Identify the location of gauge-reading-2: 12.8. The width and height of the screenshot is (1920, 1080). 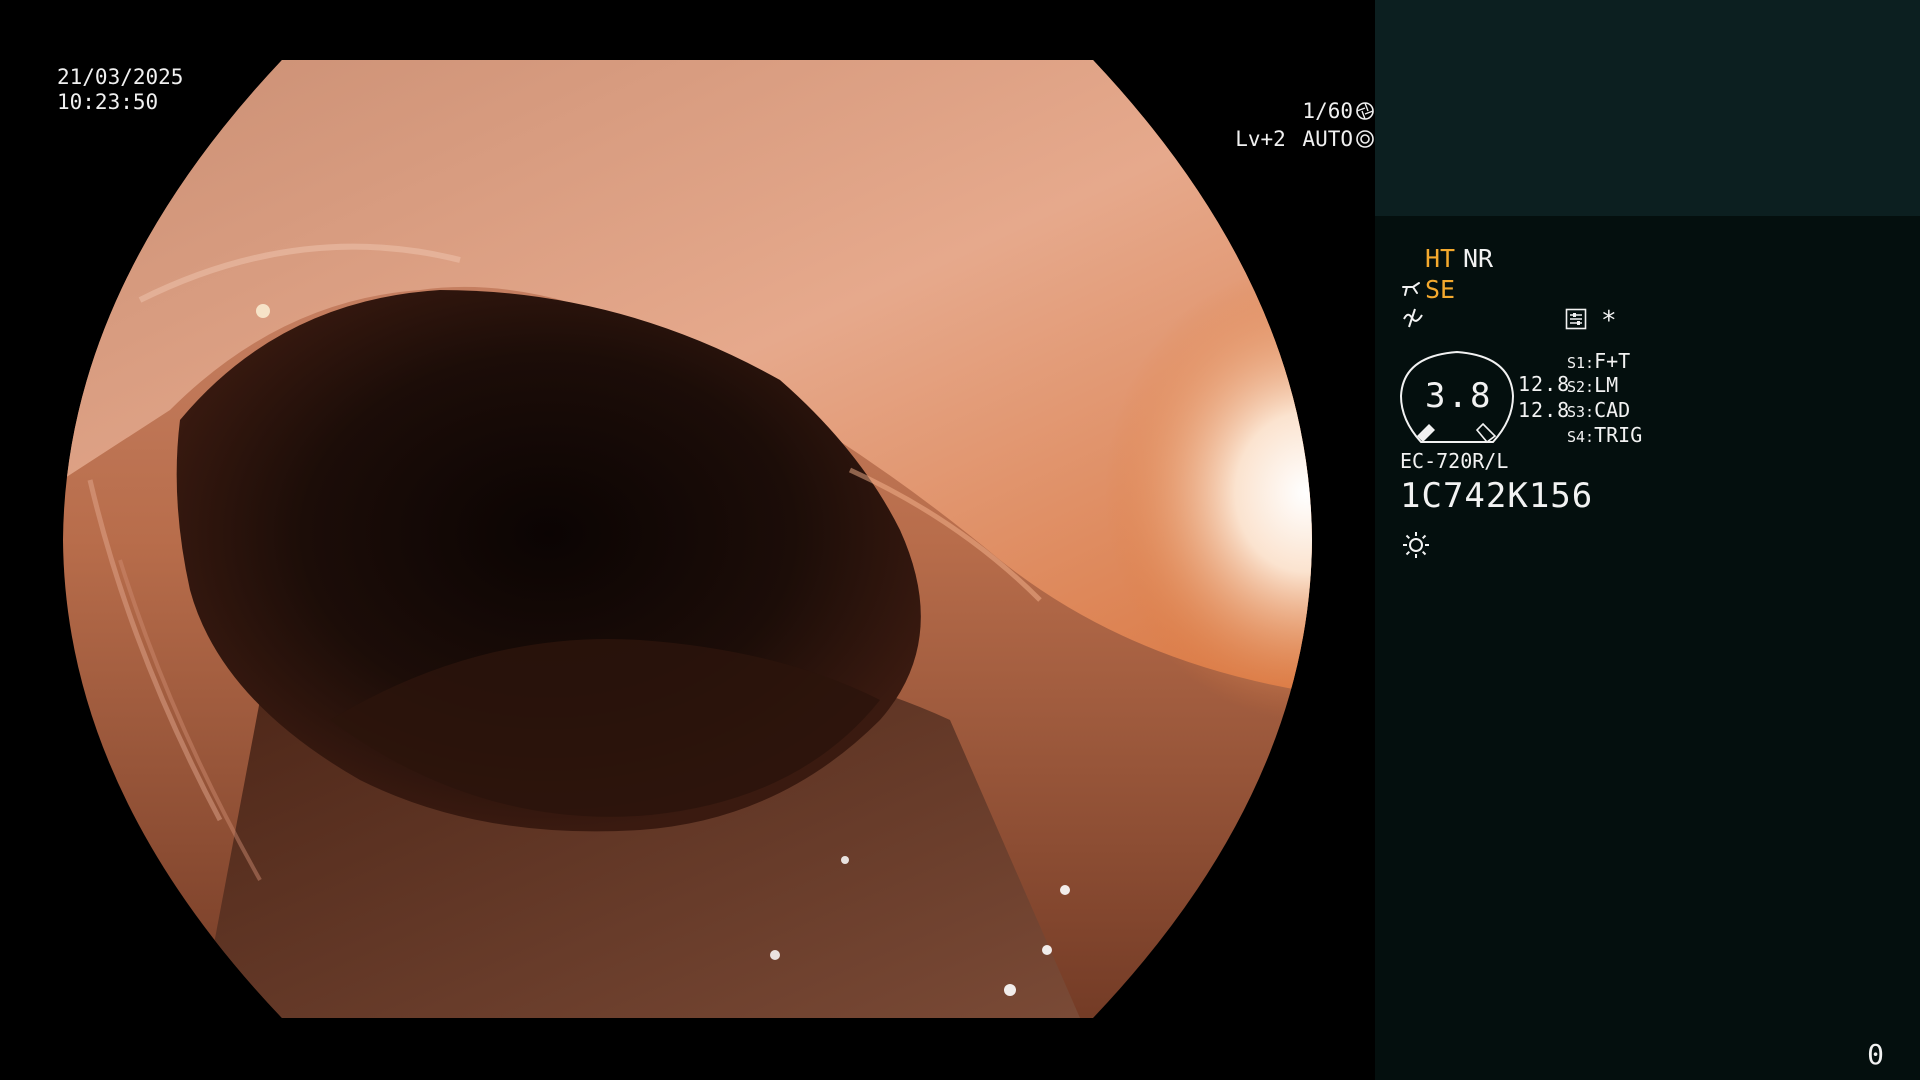
(1544, 410).